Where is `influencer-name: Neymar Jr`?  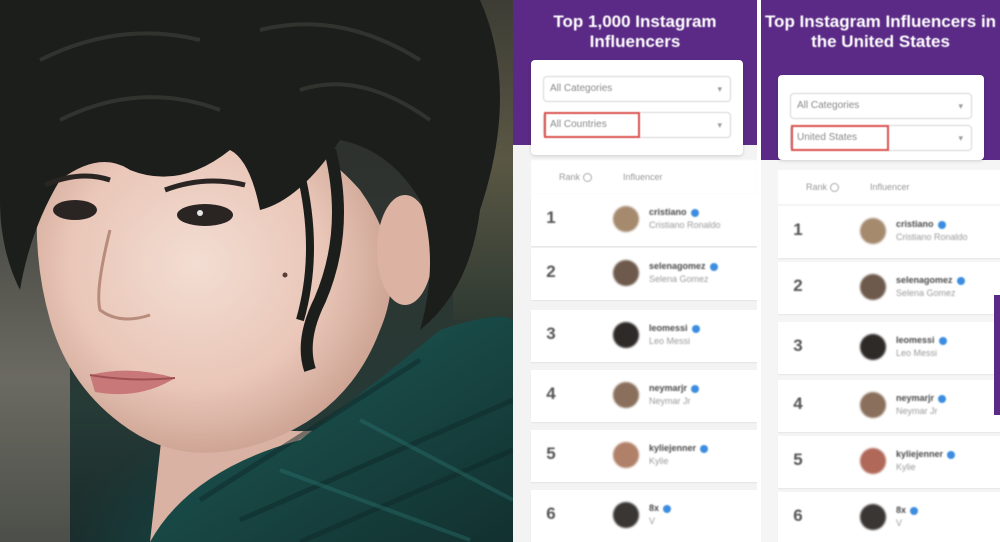 influencer-name: Neymar Jr is located at coordinates (917, 411).